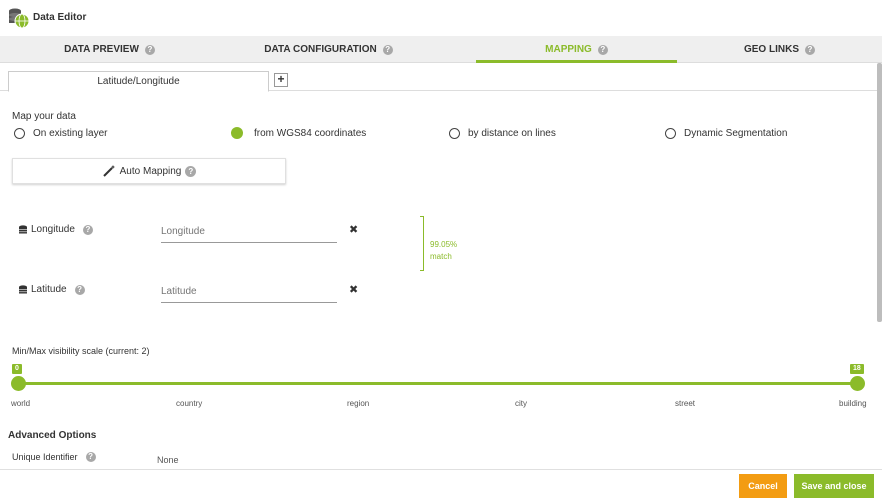 The height and width of the screenshot is (502, 882). Describe the element at coordinates (81, 351) in the screenshot. I see `visibility-scale-label: Min/Max visibility scale (current: 2)` at that location.